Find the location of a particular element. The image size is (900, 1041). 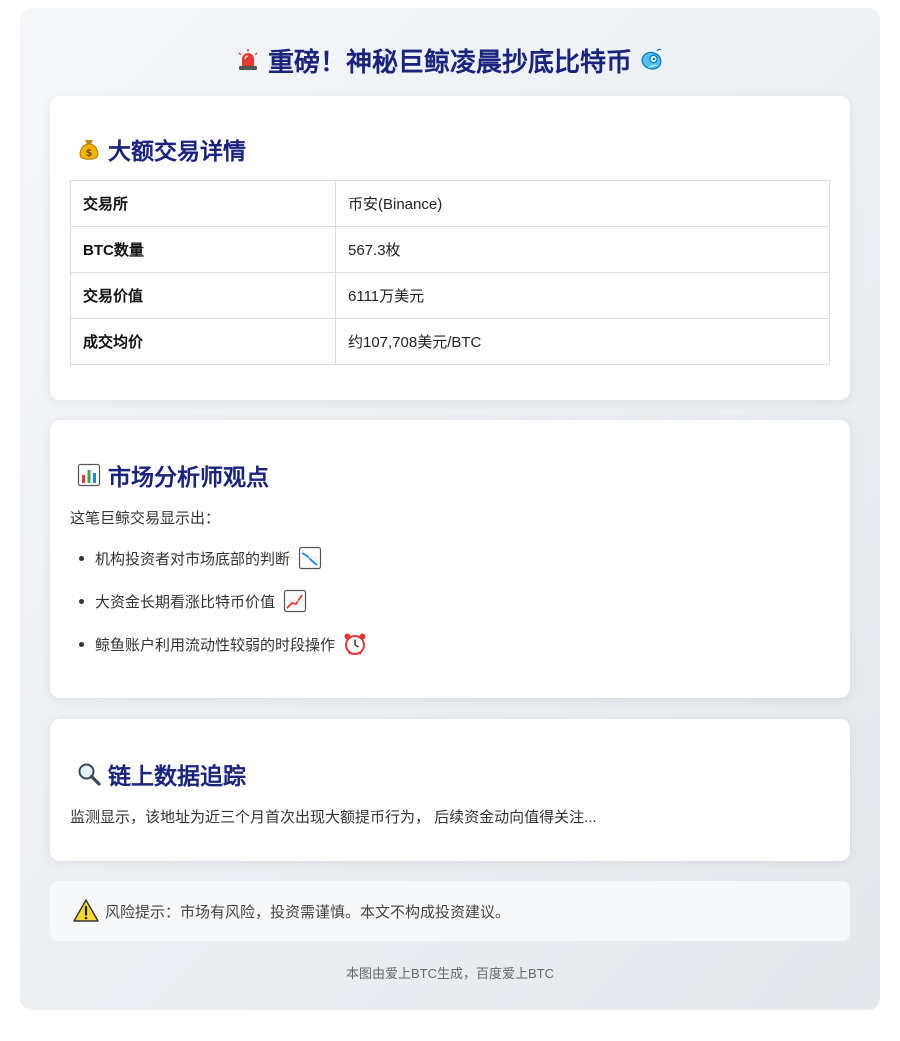

table-row: BTC数量 567.3枚 is located at coordinates (450, 249).